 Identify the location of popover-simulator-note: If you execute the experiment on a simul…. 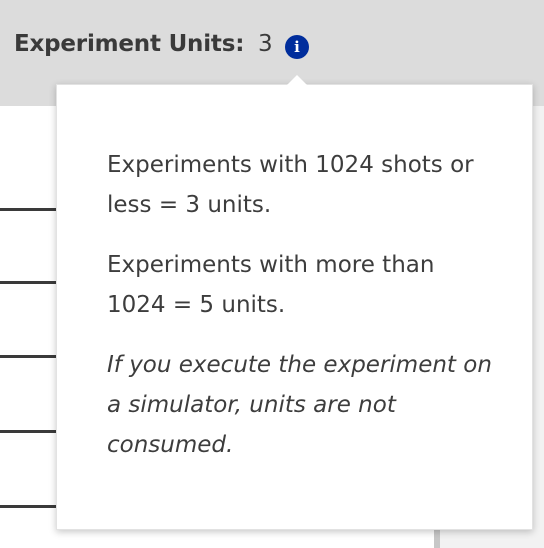
(299, 405).